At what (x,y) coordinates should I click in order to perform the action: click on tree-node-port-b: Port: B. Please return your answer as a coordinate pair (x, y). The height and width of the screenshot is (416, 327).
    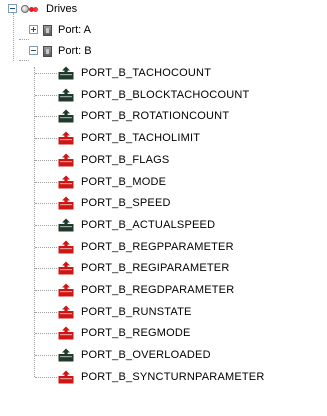
    Looking at the image, I should click on (67, 51).